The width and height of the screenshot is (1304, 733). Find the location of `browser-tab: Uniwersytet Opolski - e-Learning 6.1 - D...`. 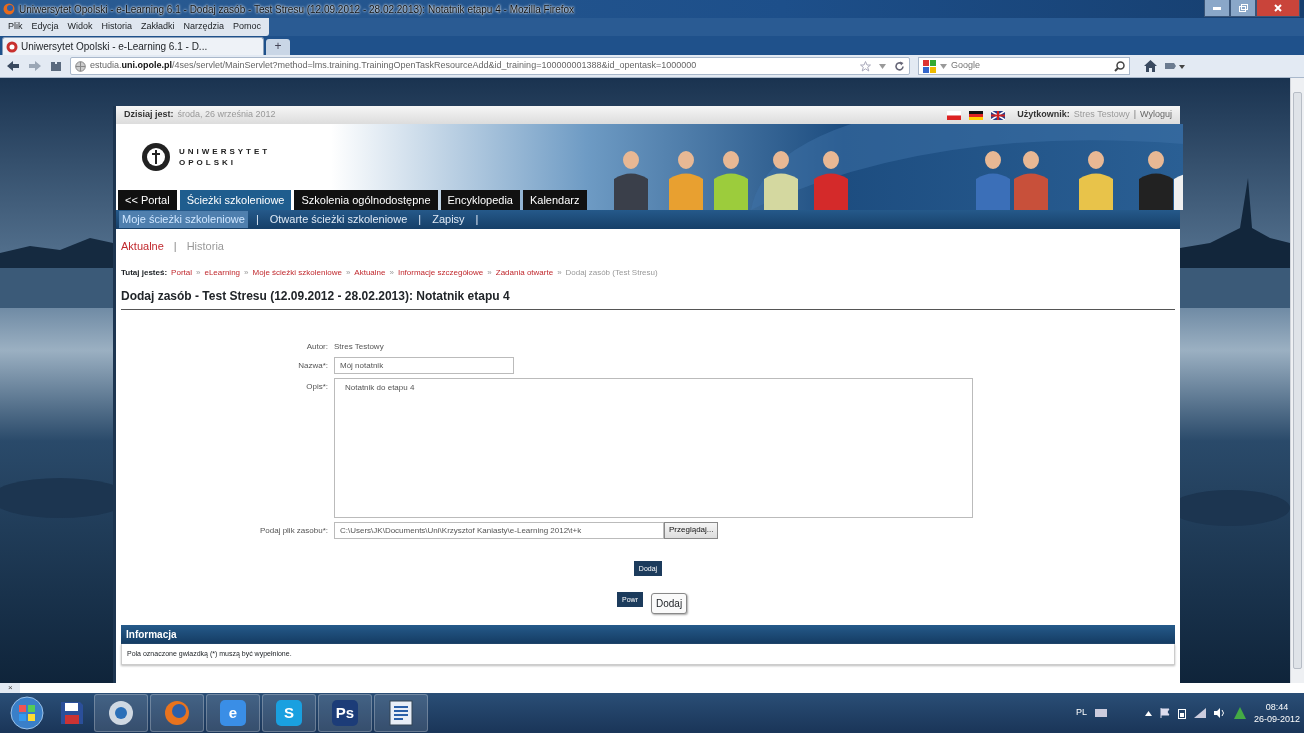

browser-tab: Uniwersytet Opolski - e-Learning 6.1 - D... is located at coordinates (133, 46).